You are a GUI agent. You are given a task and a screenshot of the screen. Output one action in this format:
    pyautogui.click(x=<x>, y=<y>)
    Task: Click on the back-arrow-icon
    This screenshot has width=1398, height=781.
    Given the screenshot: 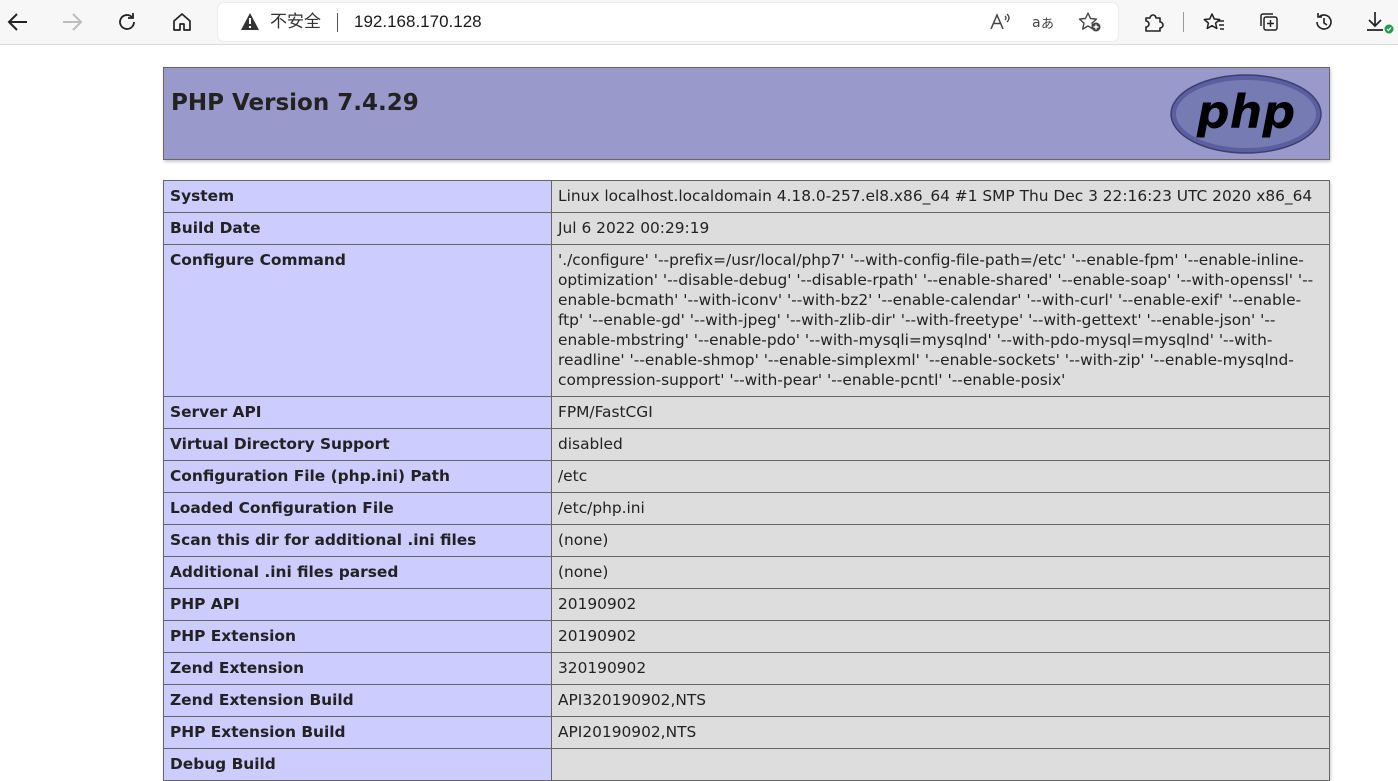 What is the action you would take?
    pyautogui.click(x=17, y=22)
    